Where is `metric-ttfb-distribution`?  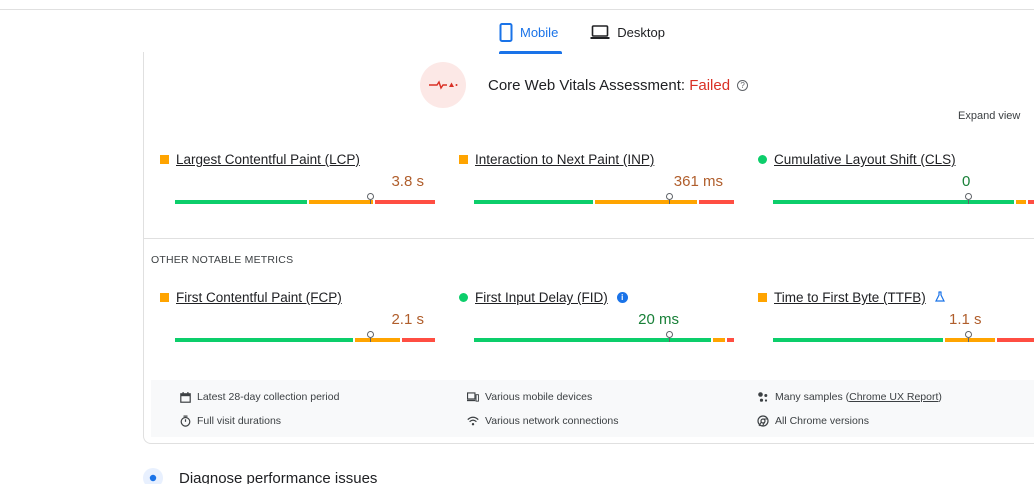
metric-ttfb-distribution is located at coordinates (903, 336).